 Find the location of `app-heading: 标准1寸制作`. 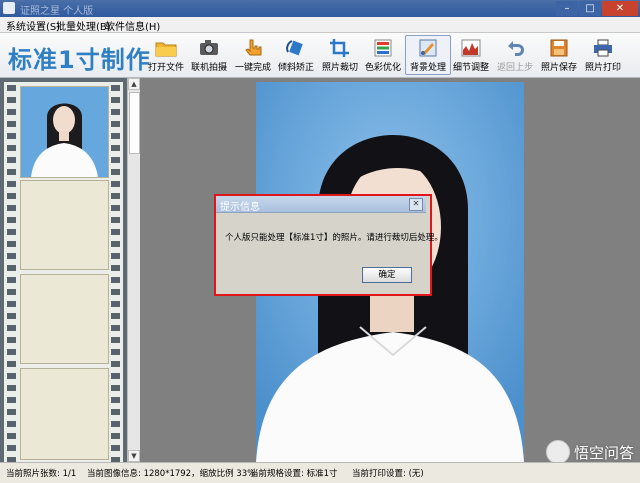

app-heading: 标准1寸制作 is located at coordinates (79, 60).